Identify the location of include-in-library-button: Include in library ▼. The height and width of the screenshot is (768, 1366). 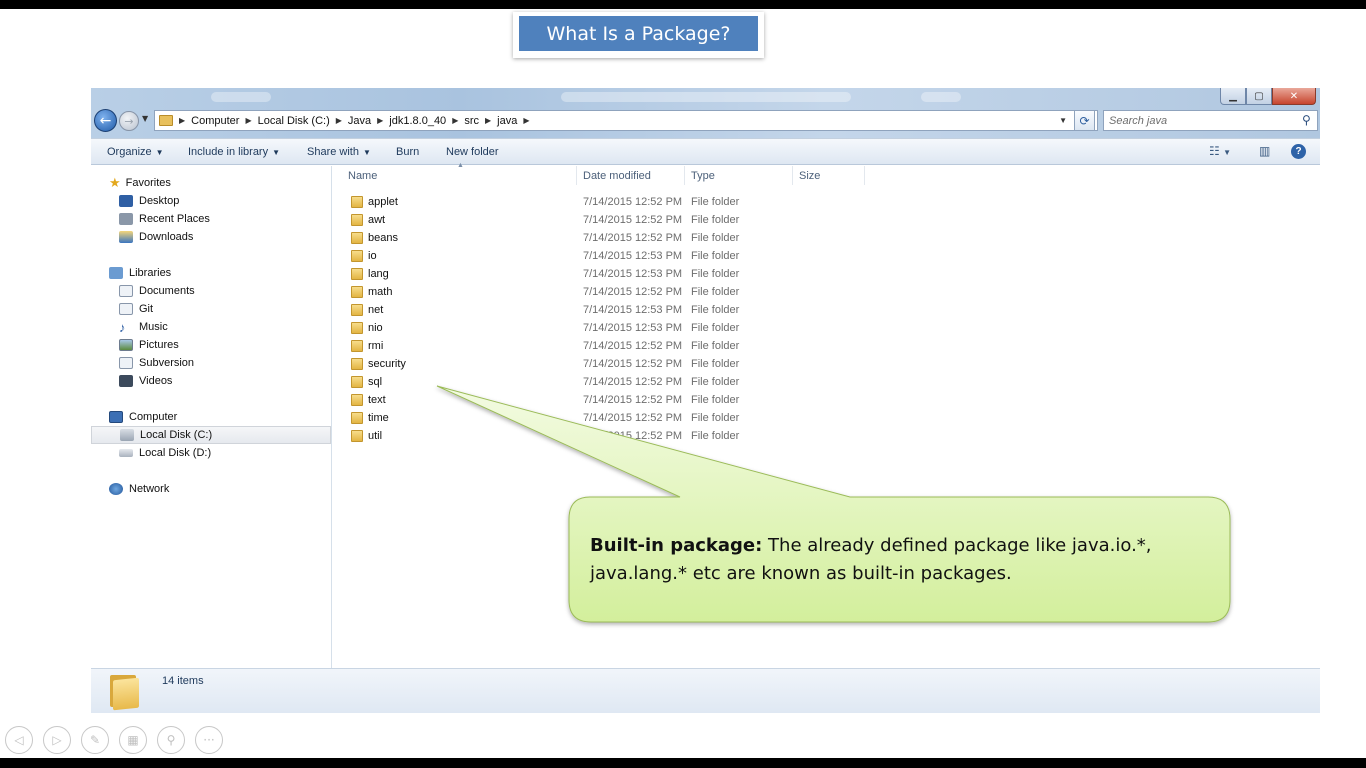
(234, 152).